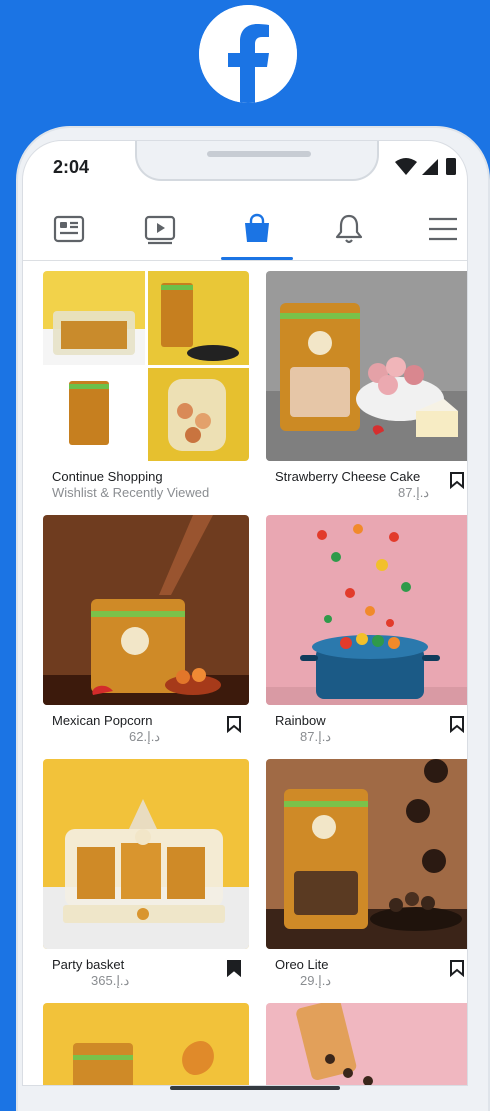 The height and width of the screenshot is (1111, 490). What do you see at coordinates (255, 1088) in the screenshot?
I see `home-indicator` at bounding box center [255, 1088].